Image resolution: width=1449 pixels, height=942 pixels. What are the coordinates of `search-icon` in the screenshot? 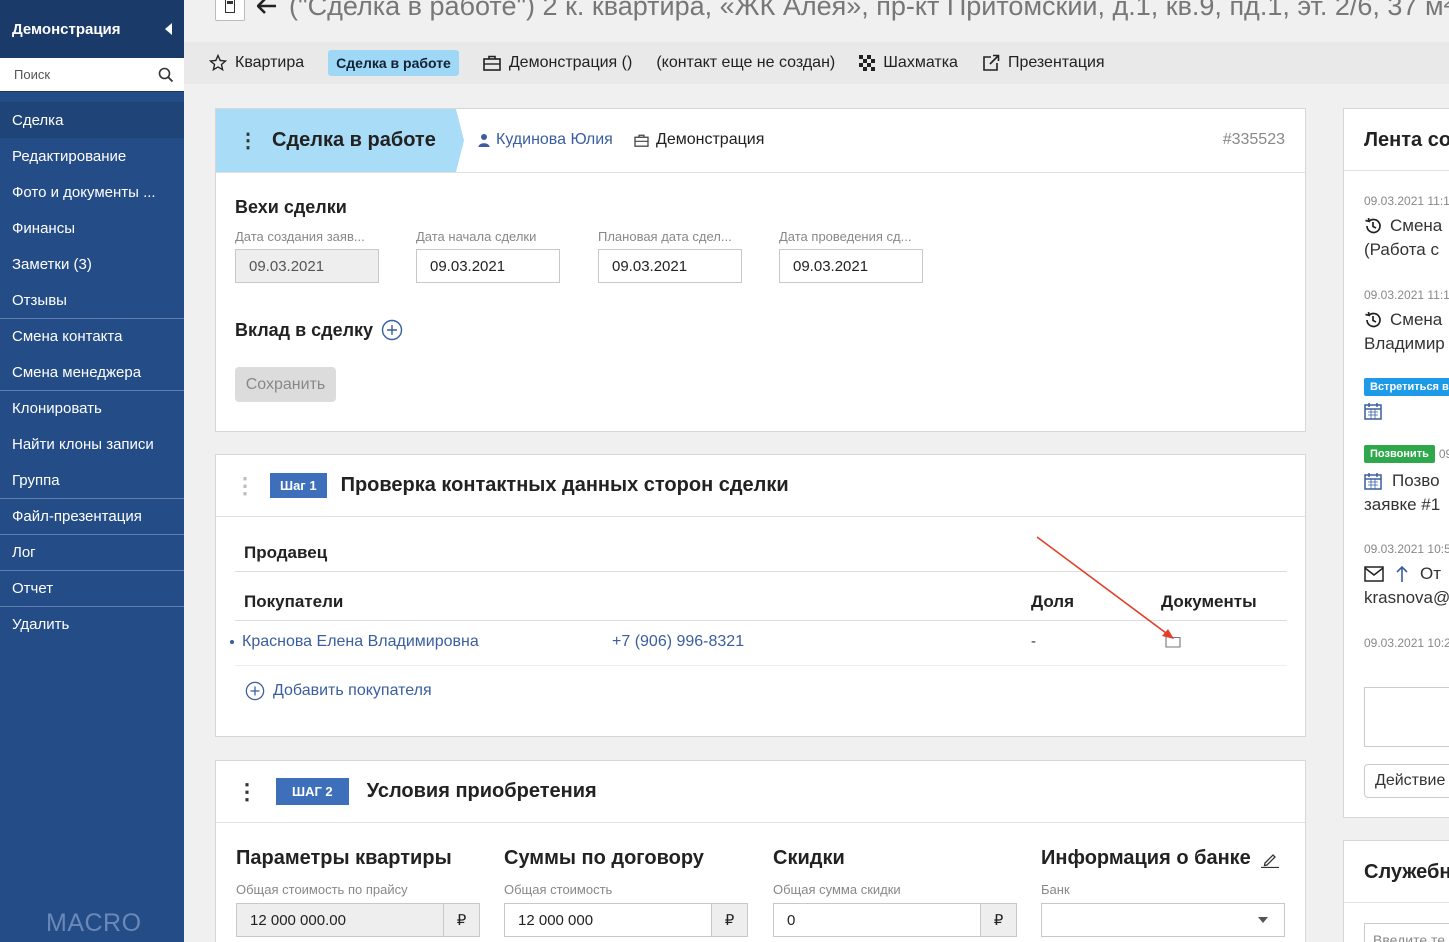 It's located at (166, 75).